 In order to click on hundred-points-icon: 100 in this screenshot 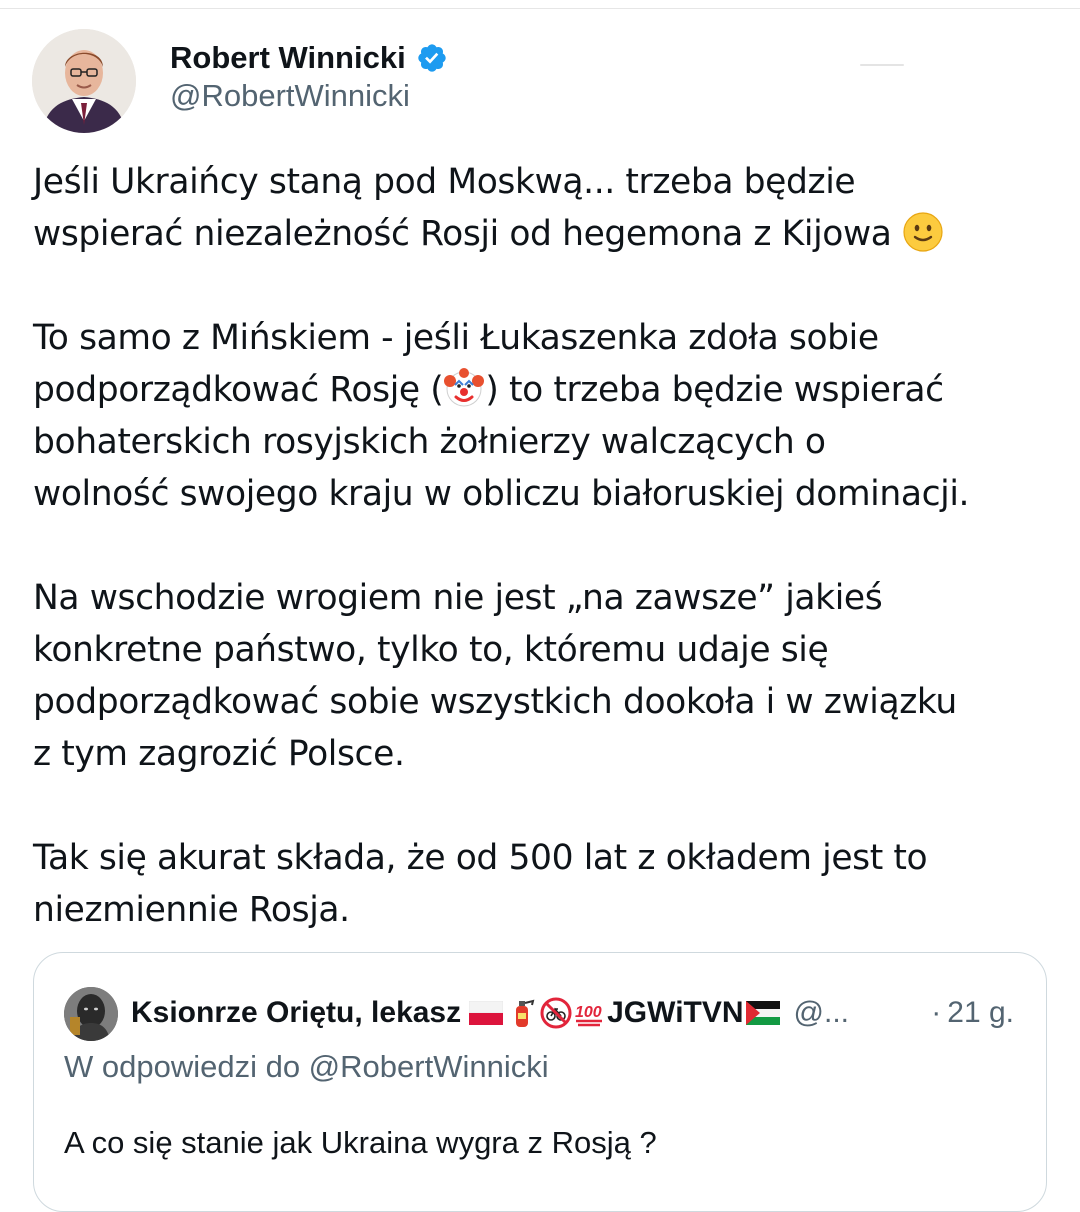, I will do `click(590, 1013)`.